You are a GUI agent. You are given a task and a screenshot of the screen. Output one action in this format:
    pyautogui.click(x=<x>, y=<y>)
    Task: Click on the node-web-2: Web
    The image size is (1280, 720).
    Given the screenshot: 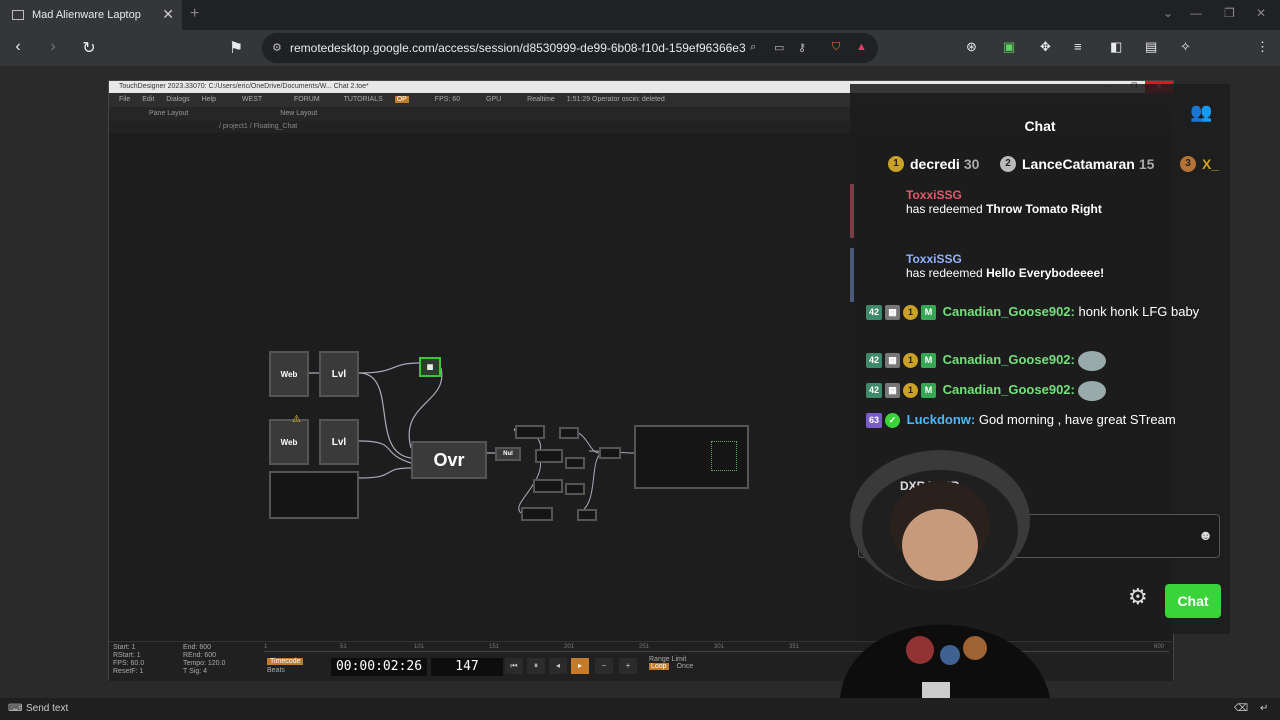 What is the action you would take?
    pyautogui.click(x=289, y=442)
    